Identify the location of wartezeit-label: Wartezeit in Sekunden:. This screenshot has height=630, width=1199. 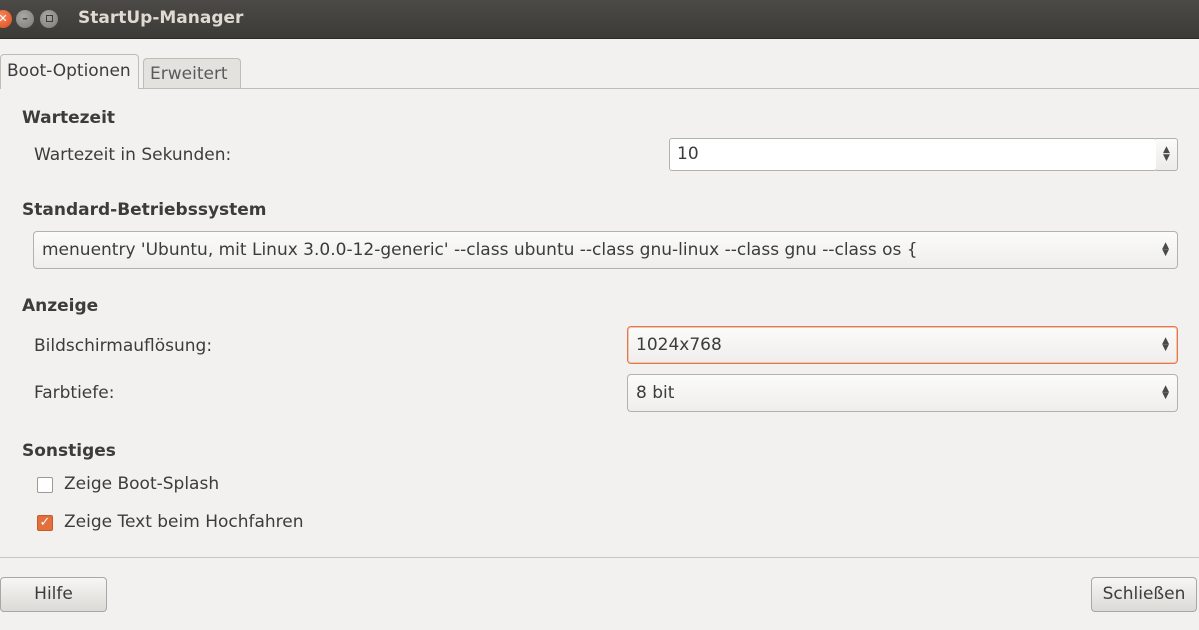
(133, 155).